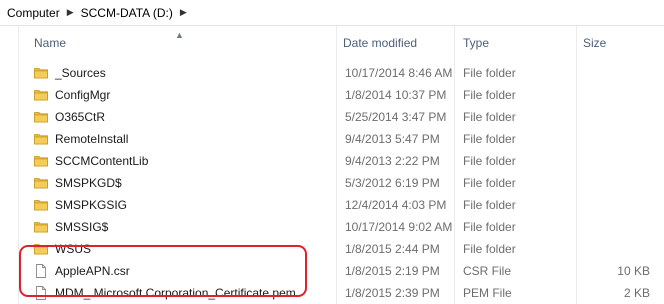  What do you see at coordinates (332, 13) in the screenshot?
I see `address-bar: Computer ▶ SCCM-DATA (D:) ▶` at bounding box center [332, 13].